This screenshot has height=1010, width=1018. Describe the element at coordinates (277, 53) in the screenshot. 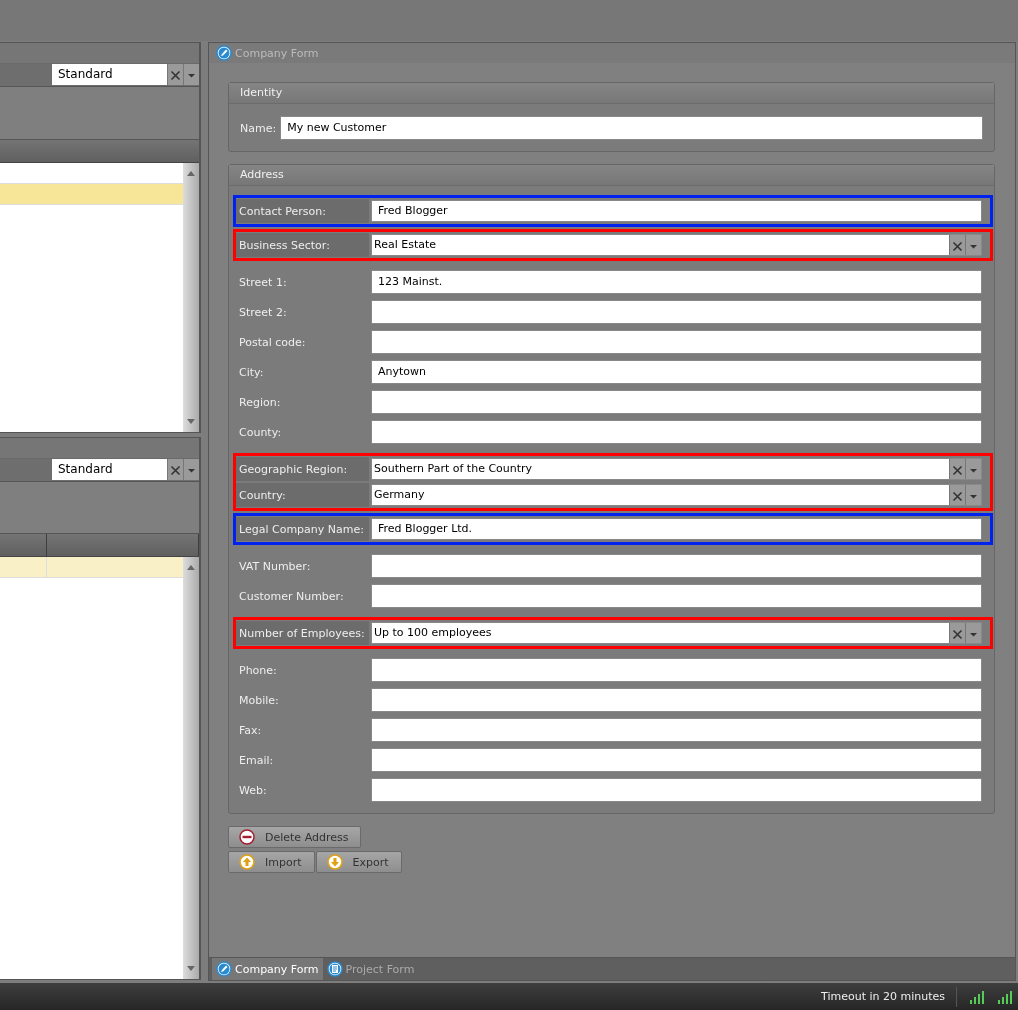

I see `panel-title: Company Form` at that location.